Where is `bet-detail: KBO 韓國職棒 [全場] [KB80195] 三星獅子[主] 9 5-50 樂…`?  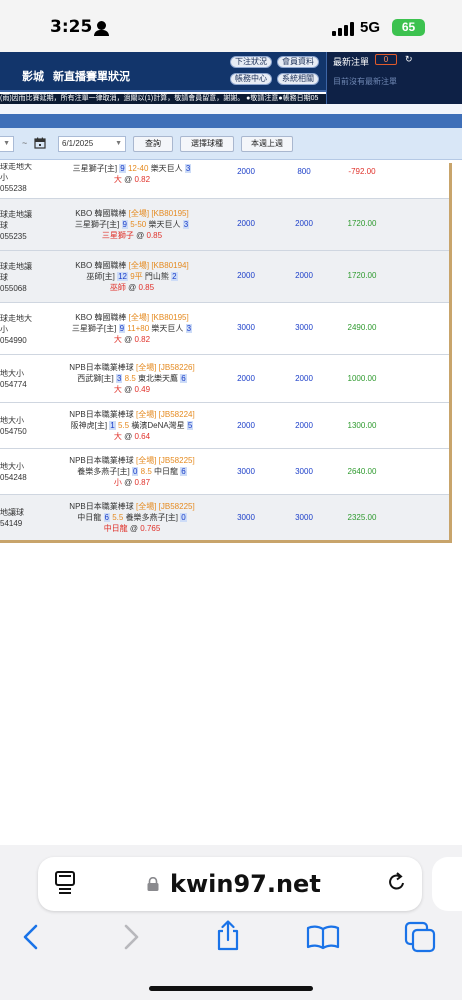 bet-detail: KBO 韓國職棒 [全場] [KB80195] 三星獅子[主] 9 5-50 樂… is located at coordinates (132, 224).